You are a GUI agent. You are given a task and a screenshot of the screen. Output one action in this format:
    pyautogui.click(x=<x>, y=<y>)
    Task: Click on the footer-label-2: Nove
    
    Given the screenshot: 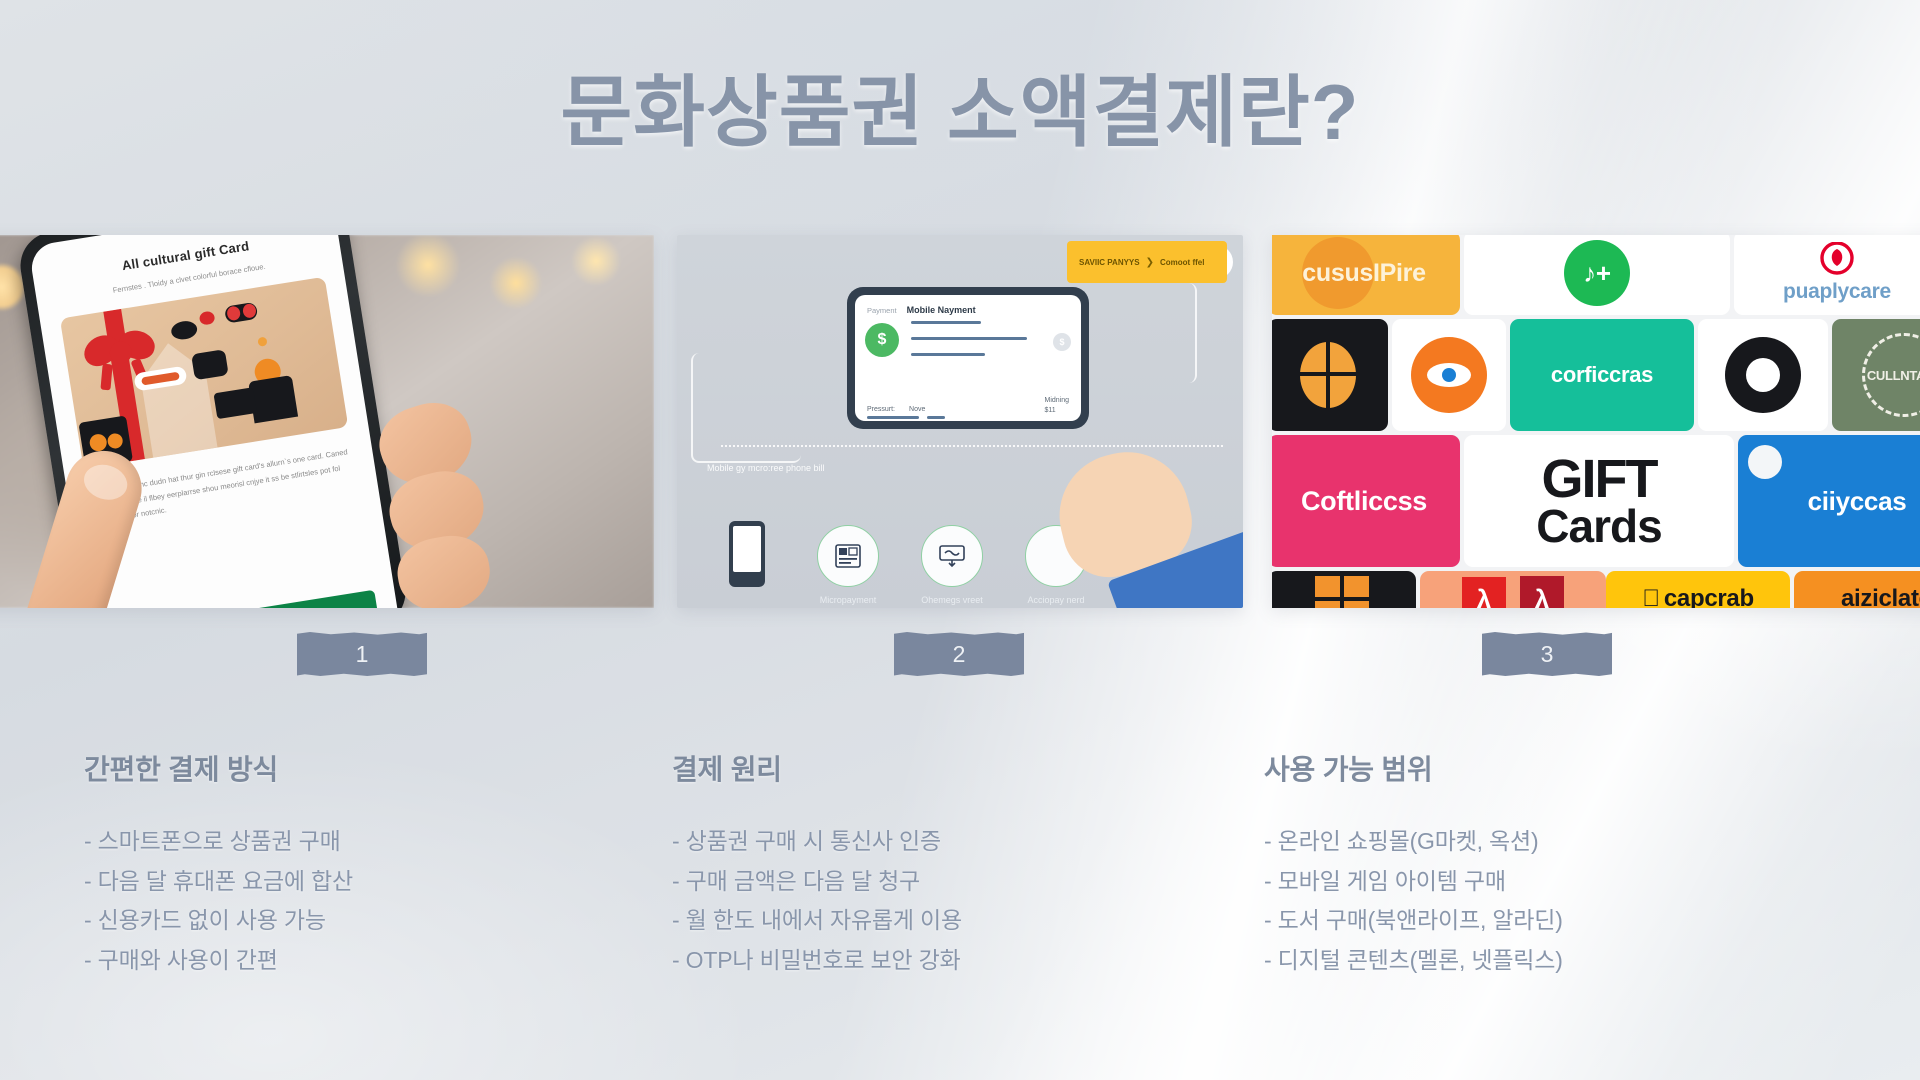 What is the action you would take?
    pyautogui.click(x=917, y=409)
    